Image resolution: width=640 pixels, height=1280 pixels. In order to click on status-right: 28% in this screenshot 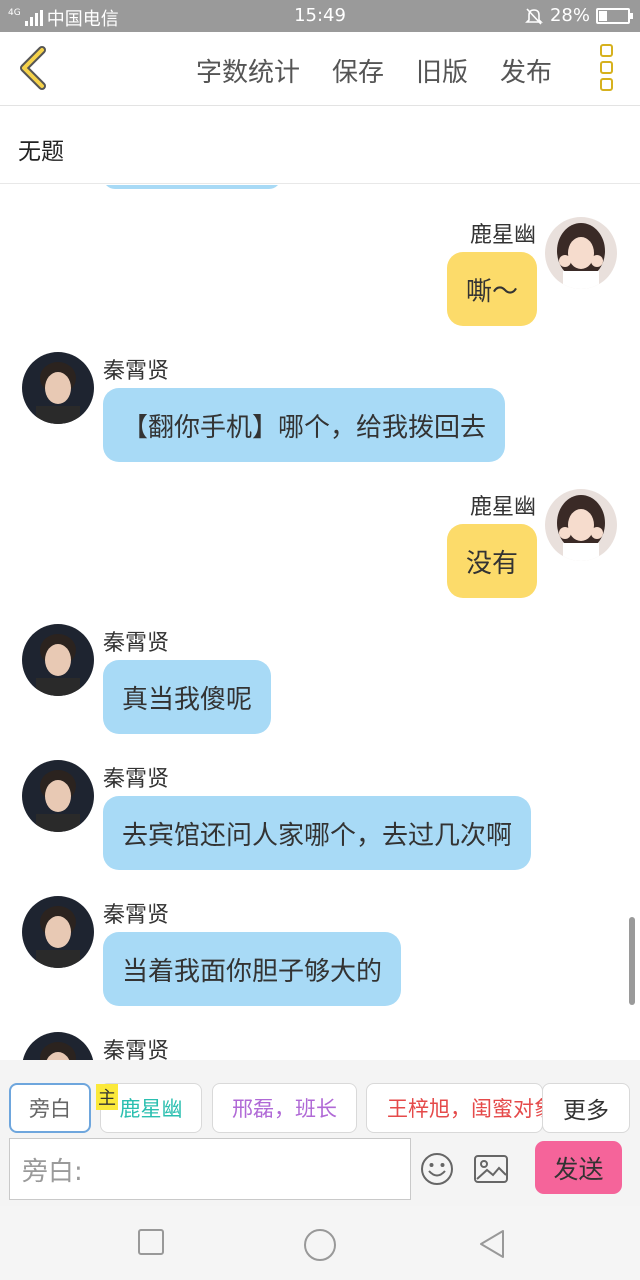, I will do `click(578, 15)`.